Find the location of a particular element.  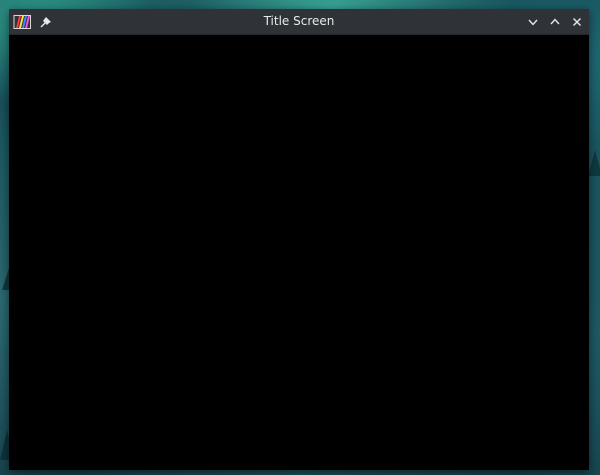

window-titlebar: Title Screen is located at coordinates (299, 22).